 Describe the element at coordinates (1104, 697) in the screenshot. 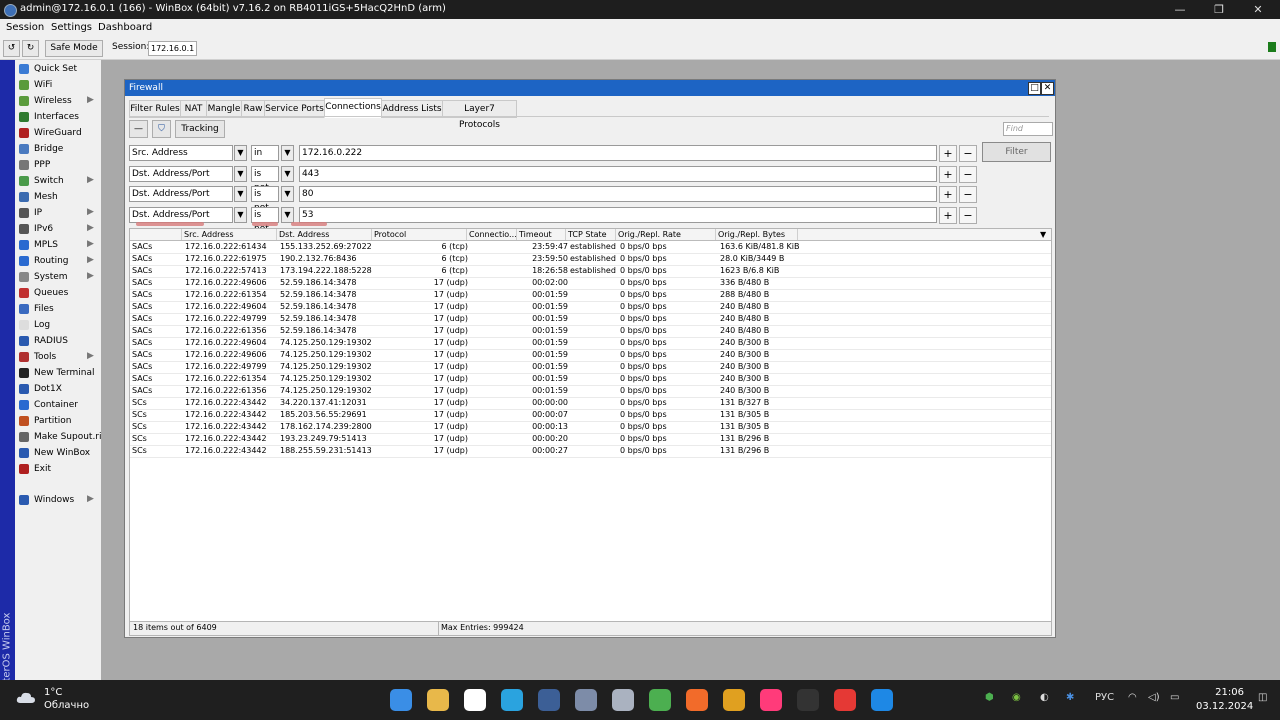

I see `language-indicator: РУС` at that location.